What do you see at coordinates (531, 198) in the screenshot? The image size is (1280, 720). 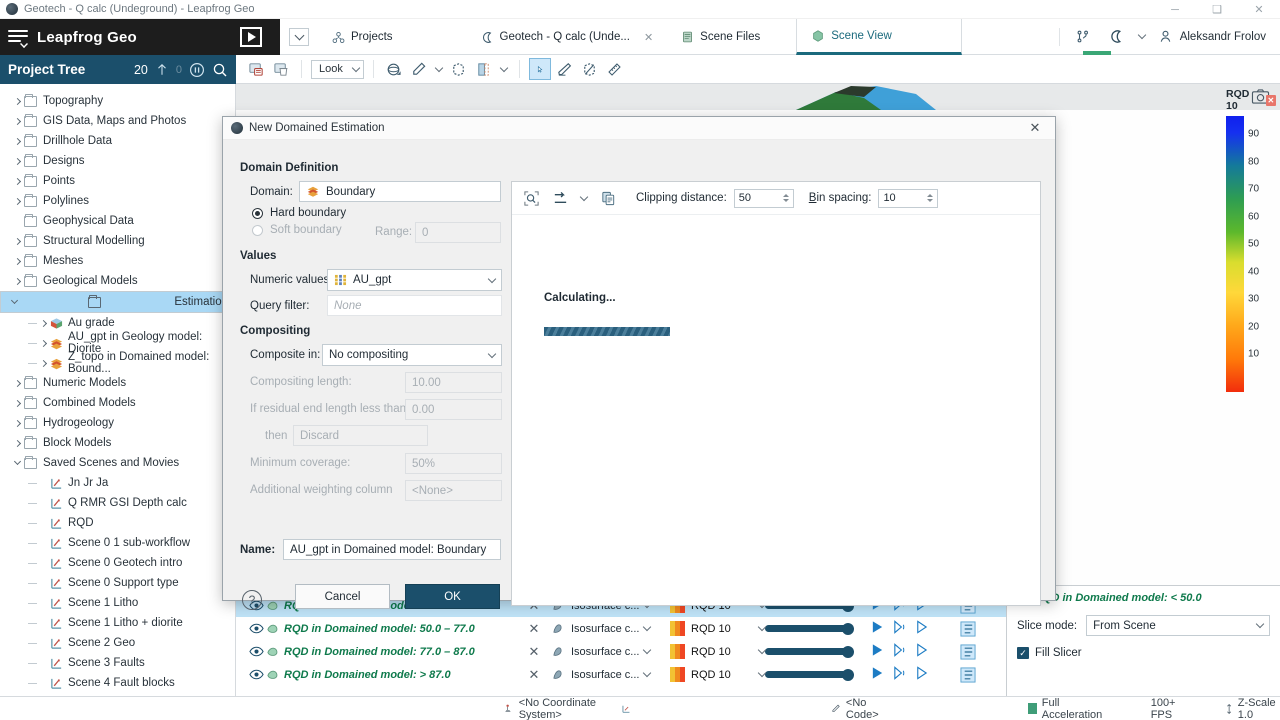 I see `zoom-to-fit-icon` at bounding box center [531, 198].